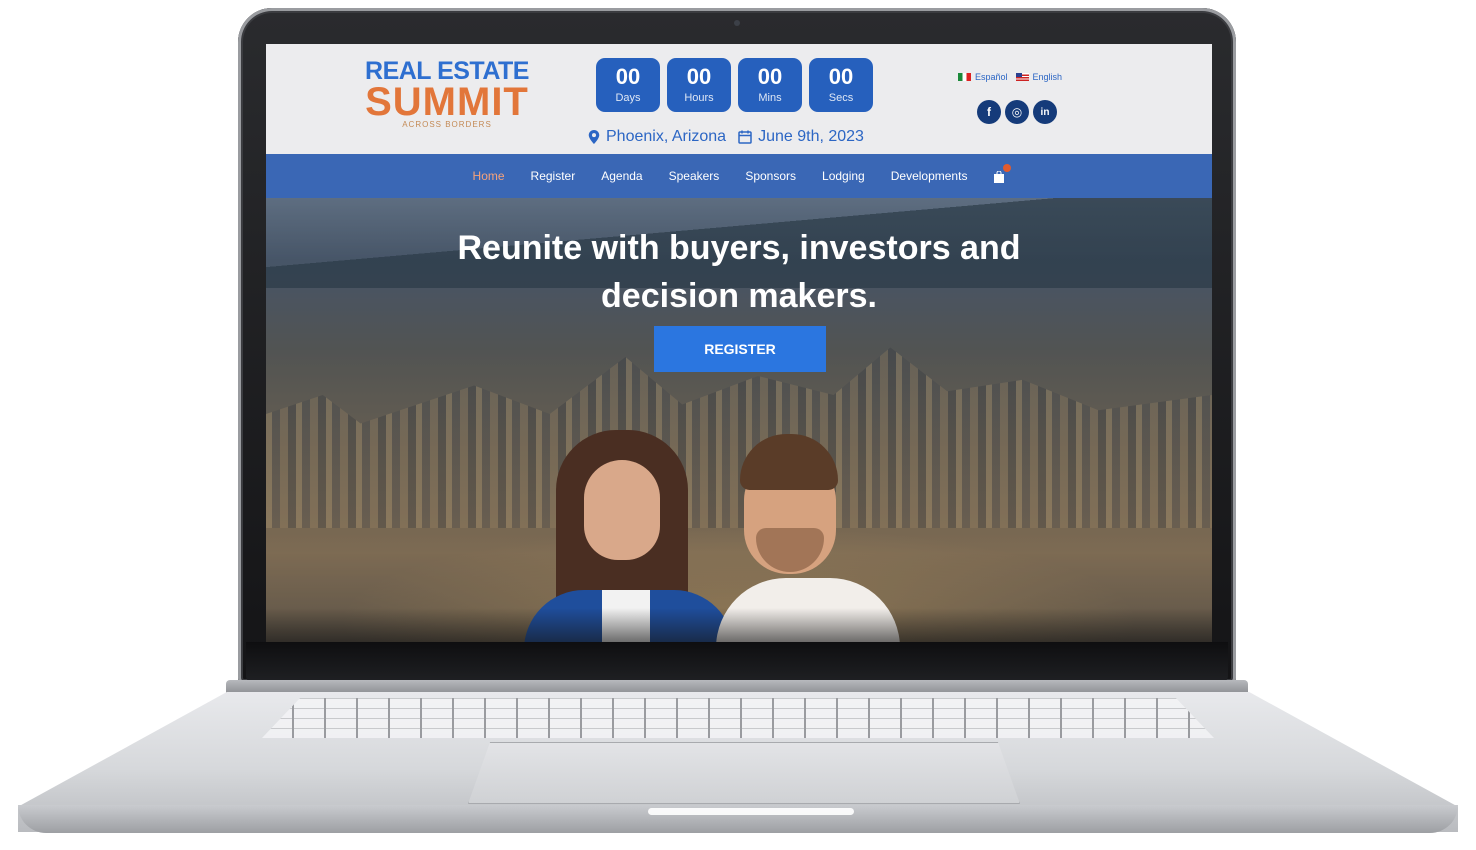  What do you see at coordinates (553, 176) in the screenshot?
I see `nav-register: Register` at bounding box center [553, 176].